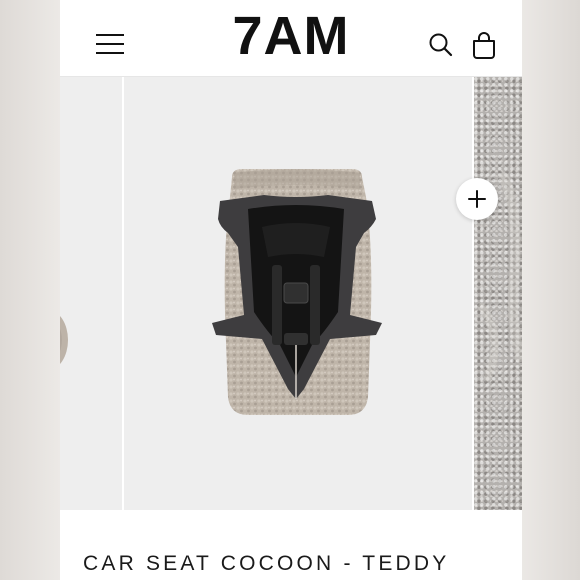 This screenshot has height=580, width=580. What do you see at coordinates (30, 290) in the screenshot?
I see `background-left` at bounding box center [30, 290].